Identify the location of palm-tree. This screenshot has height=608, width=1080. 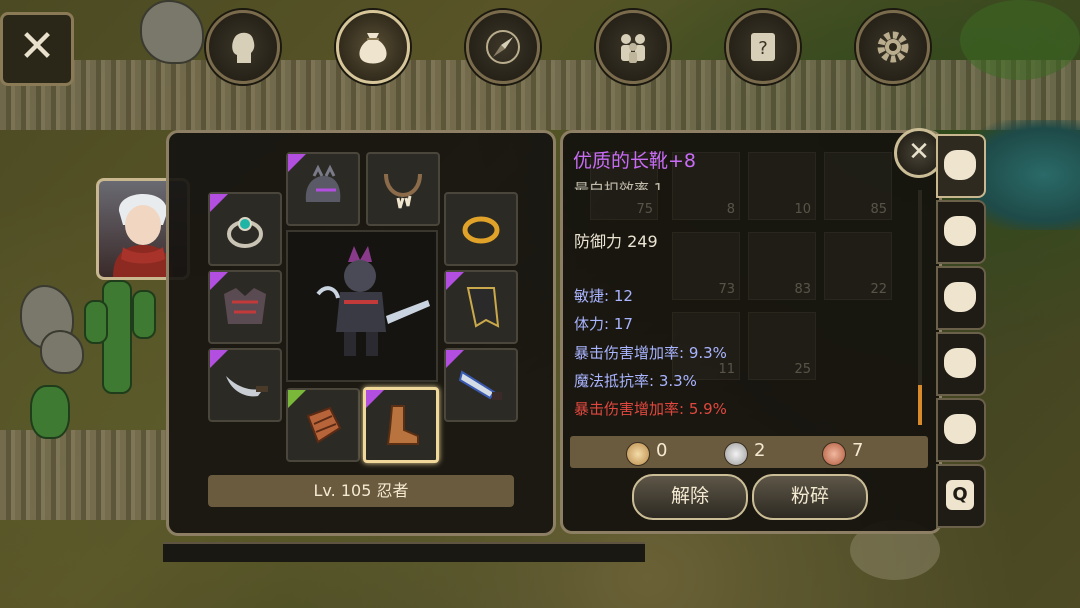
(1020, 40).